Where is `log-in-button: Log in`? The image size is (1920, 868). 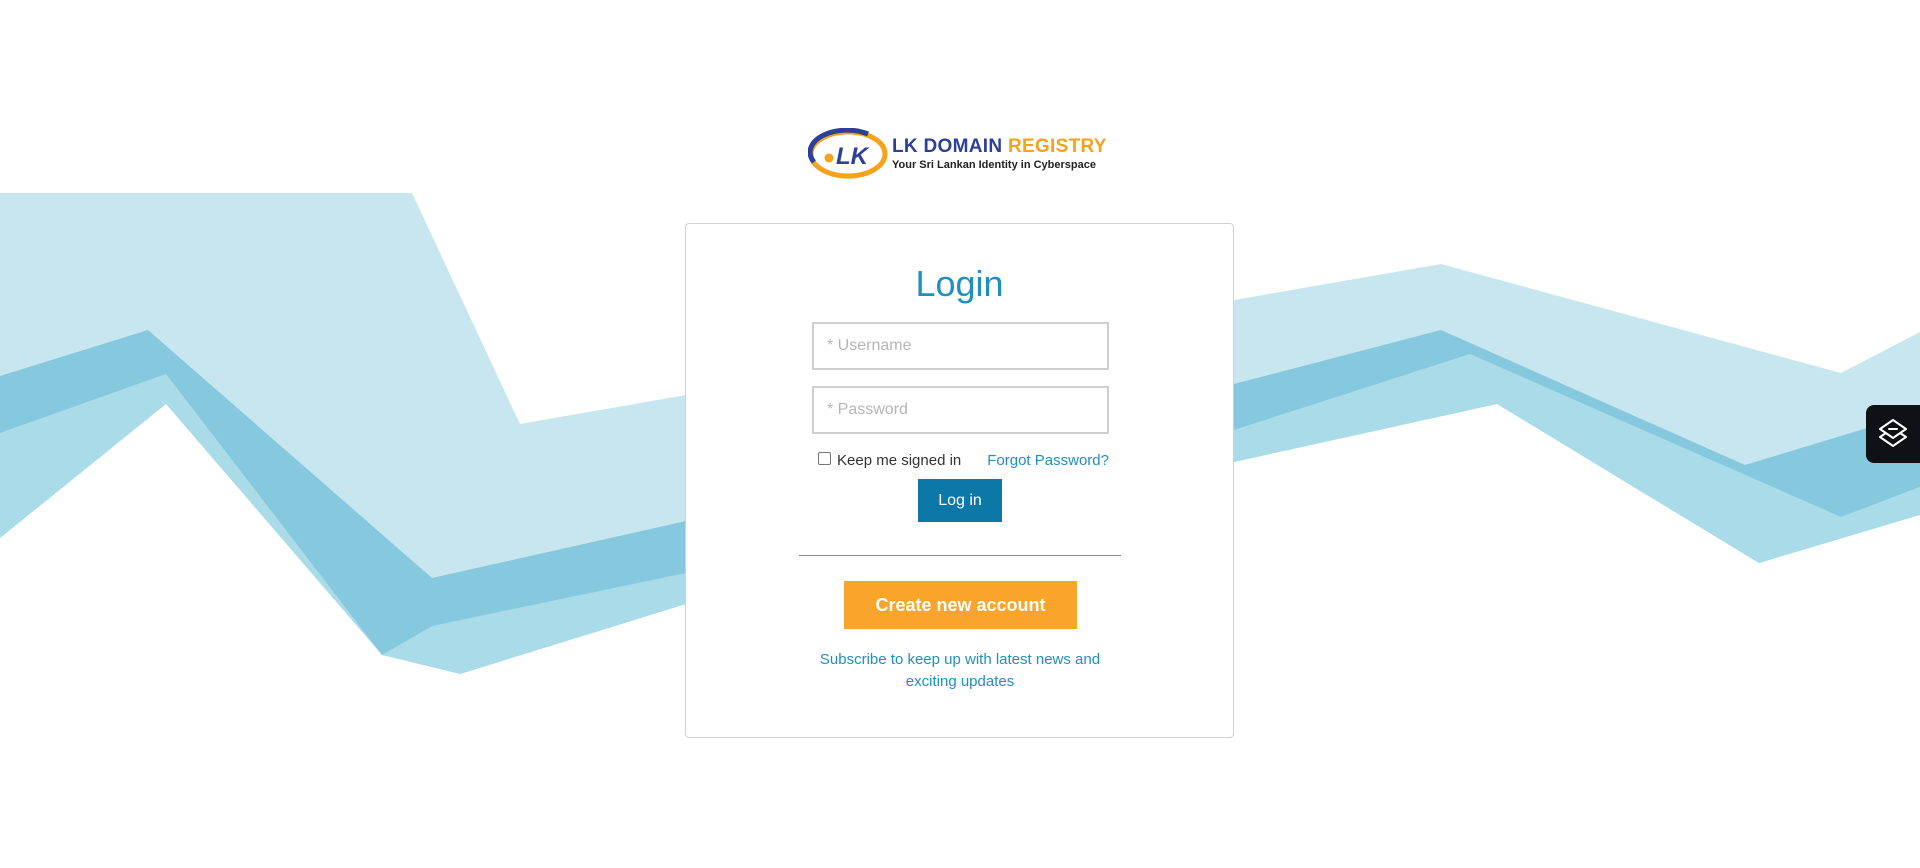
log-in-button: Log in is located at coordinates (960, 500).